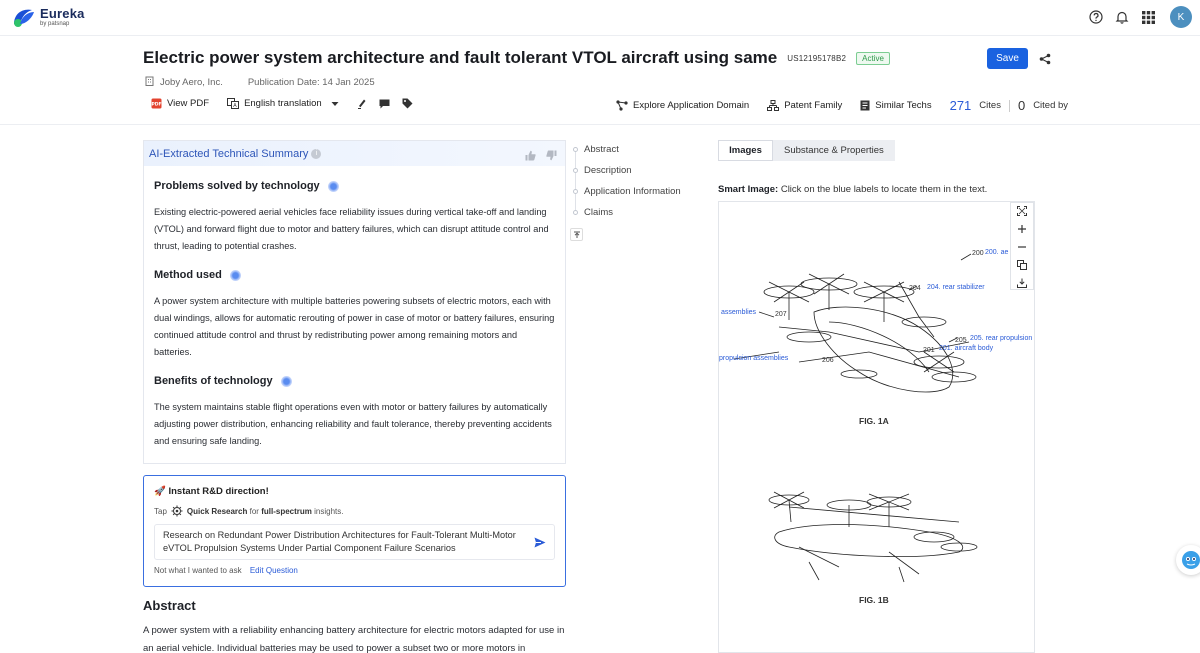 The height and width of the screenshot is (653, 1200). What do you see at coordinates (627, 216) in the screenshot?
I see `nav-item-claims: Claims` at bounding box center [627, 216].